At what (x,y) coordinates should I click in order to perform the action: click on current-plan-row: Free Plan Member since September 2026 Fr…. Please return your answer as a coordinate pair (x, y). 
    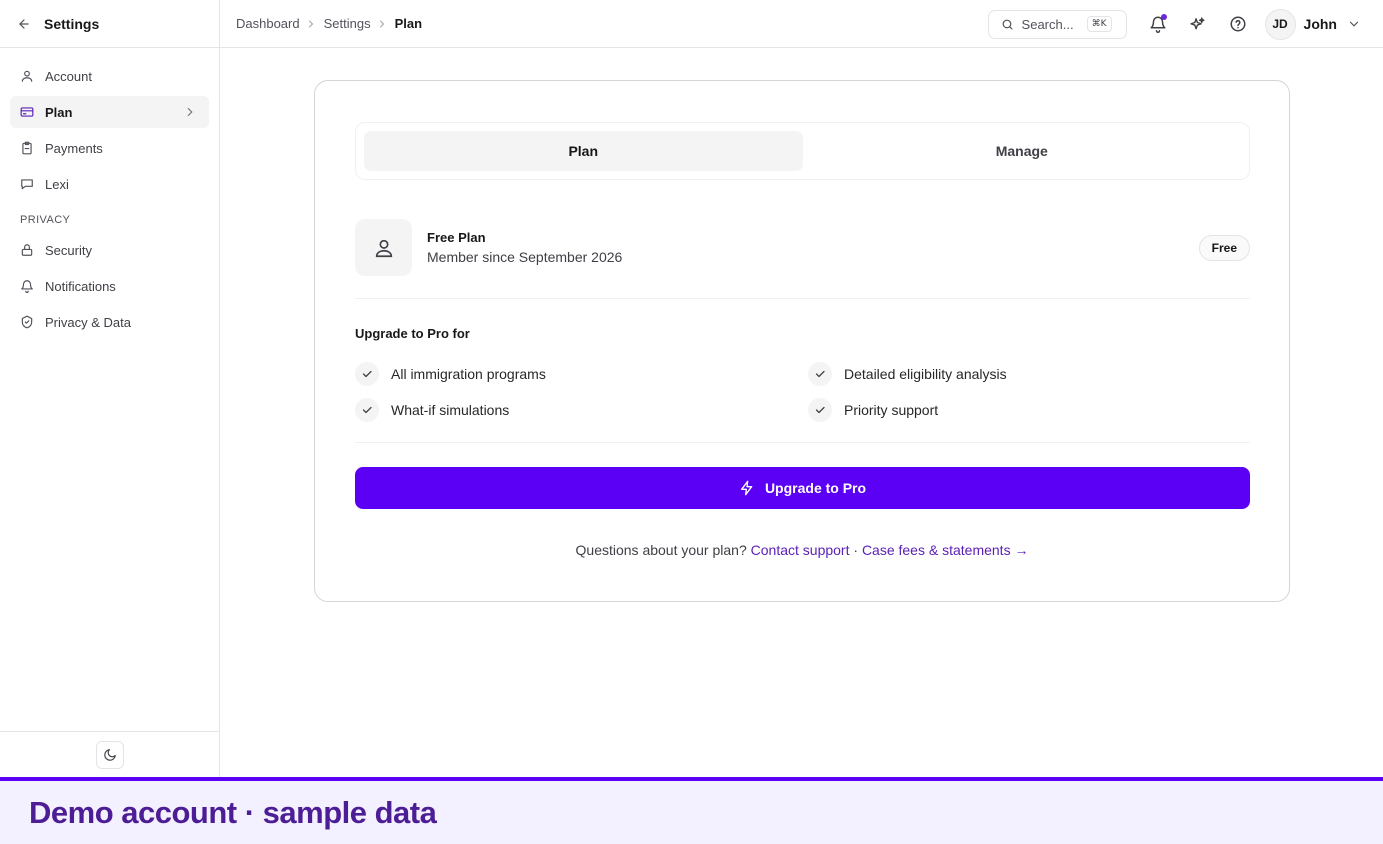
    Looking at the image, I should click on (802, 259).